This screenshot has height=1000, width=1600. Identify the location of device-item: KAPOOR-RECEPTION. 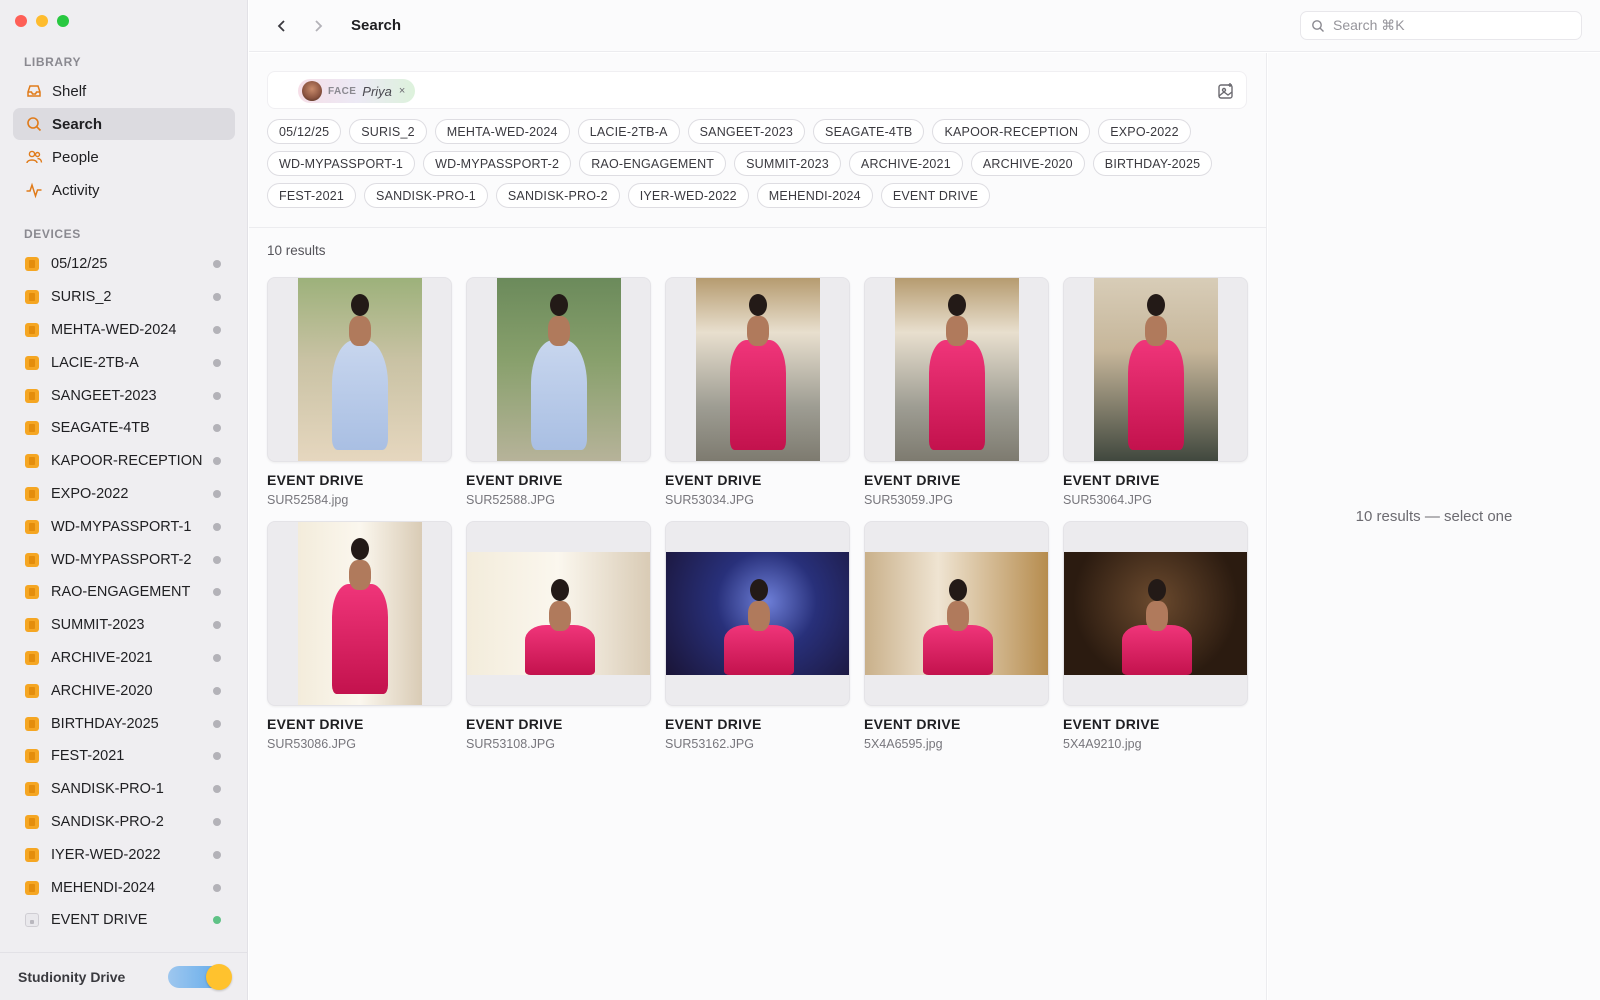
(124, 461).